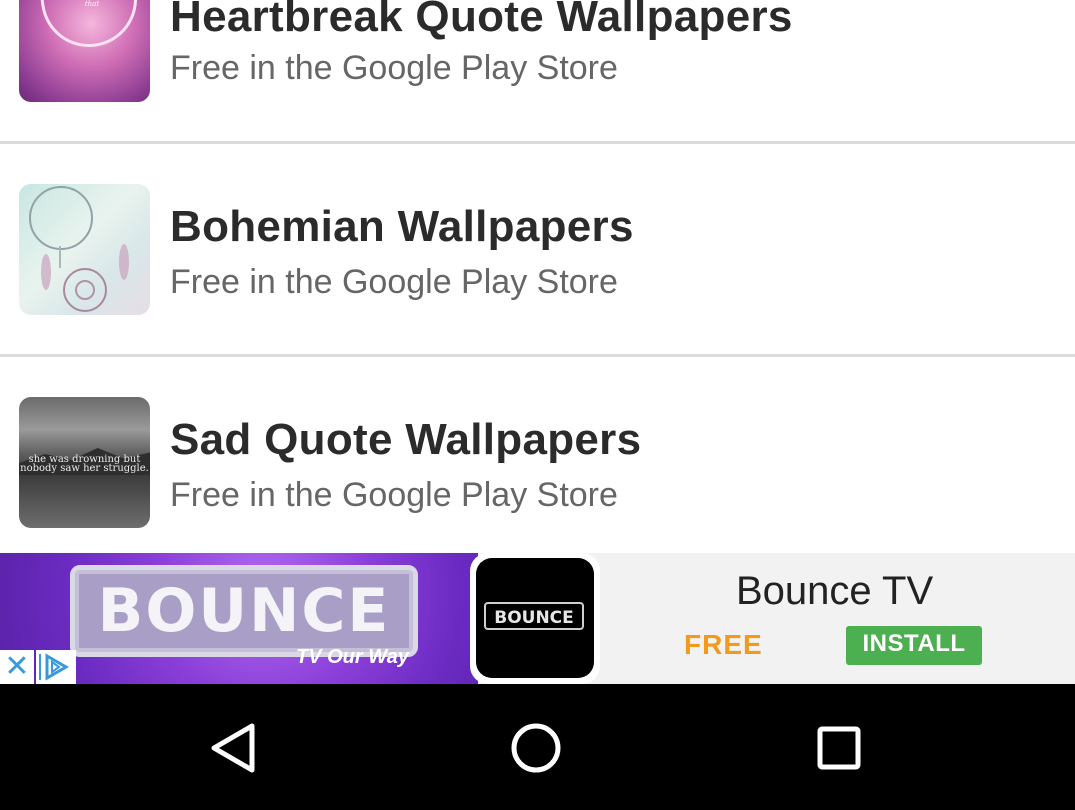 The width and height of the screenshot is (1075, 810). I want to click on bounce-logo: BOUNCE, so click(244, 611).